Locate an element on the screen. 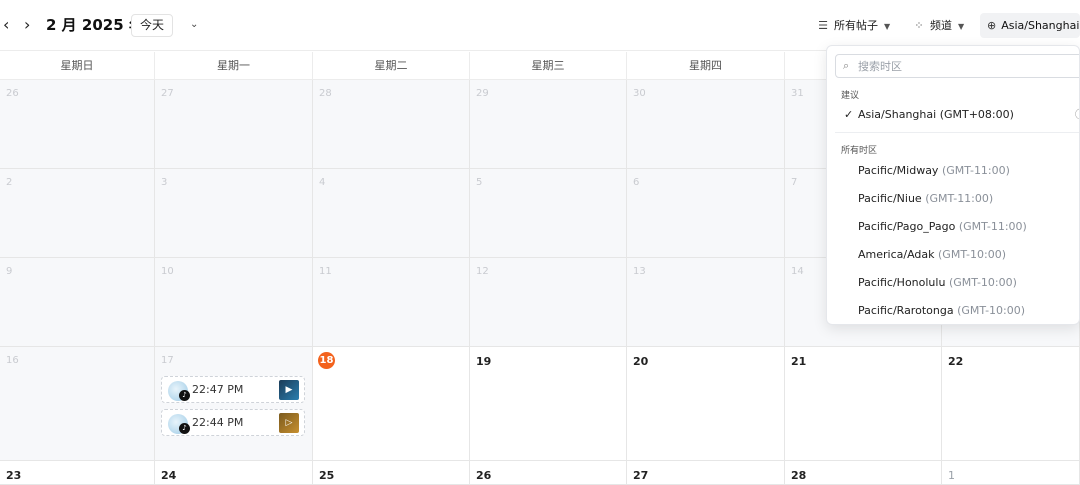 The height and width of the screenshot is (485, 1080). calendar-day-cell: 17 ♪ 22:47 PM ▶ ♪ 22:44 PM ▷ is located at coordinates (234, 404).